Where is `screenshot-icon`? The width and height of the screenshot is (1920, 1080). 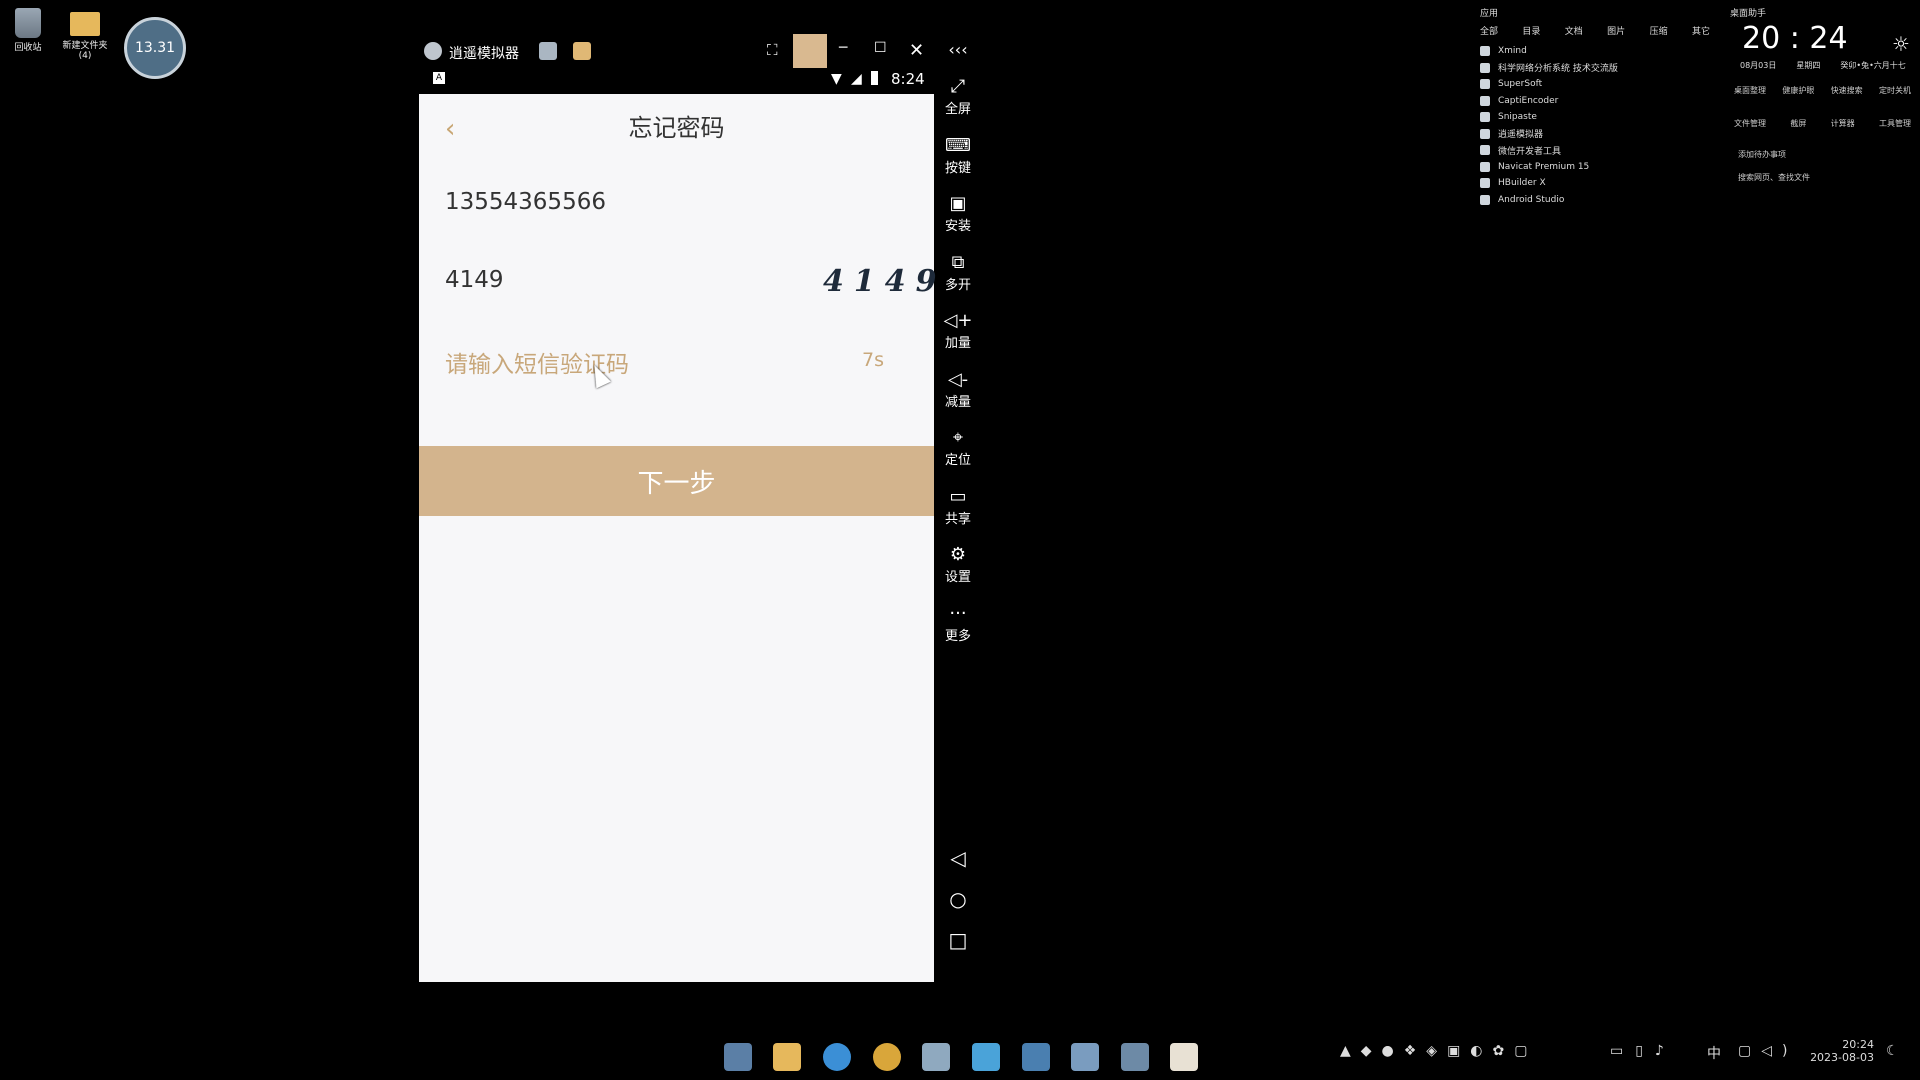
screenshot-icon is located at coordinates (548, 51).